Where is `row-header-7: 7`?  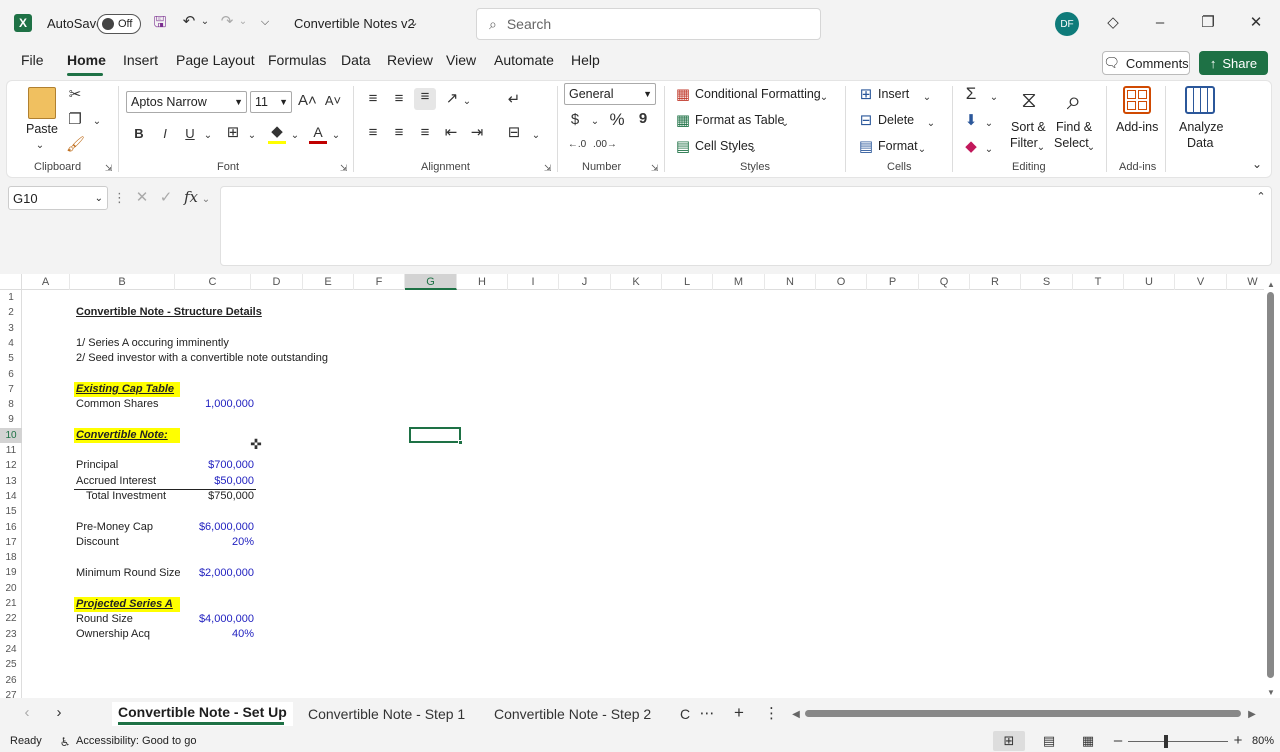 row-header-7: 7 is located at coordinates (11, 389).